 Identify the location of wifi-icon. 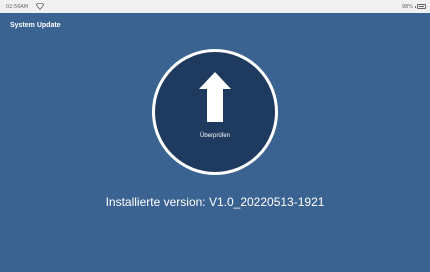
(40, 6).